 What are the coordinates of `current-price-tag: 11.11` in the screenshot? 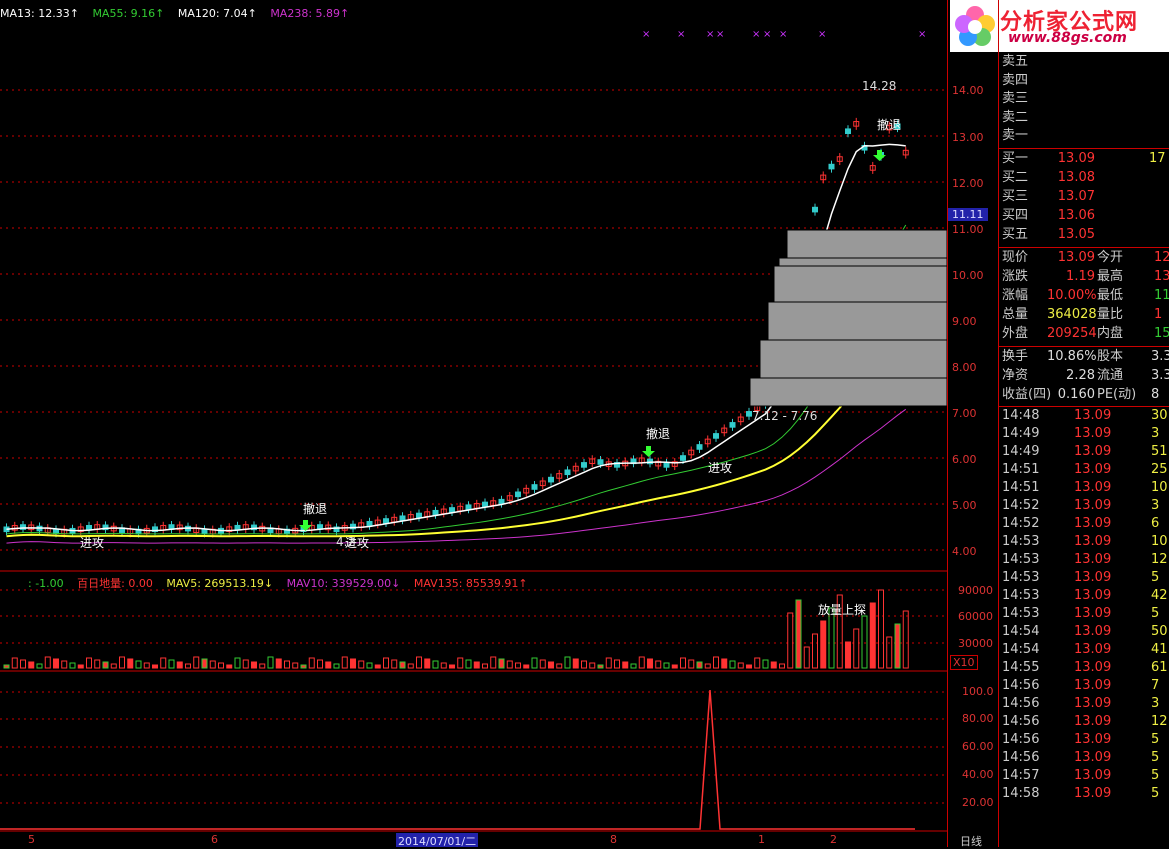 It's located at (968, 214).